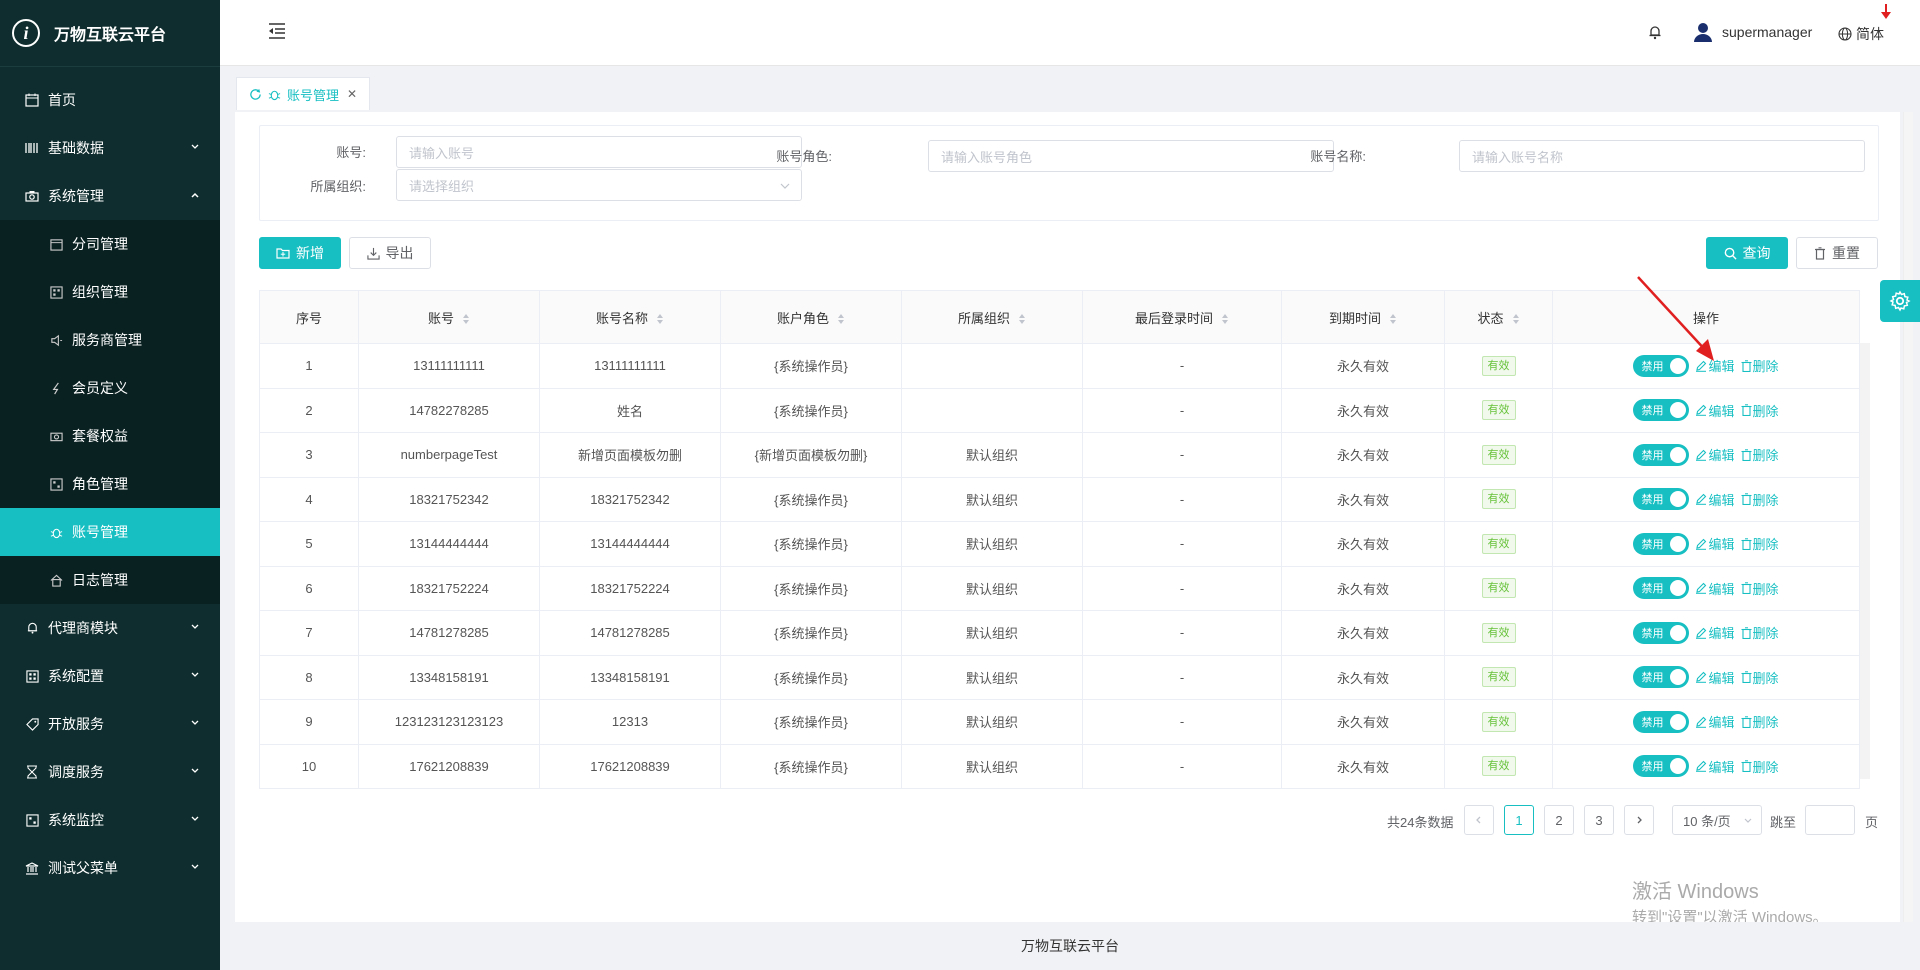 The width and height of the screenshot is (1920, 970). What do you see at coordinates (110, 33) in the screenshot?
I see `logo: i 万物互联云平台` at bounding box center [110, 33].